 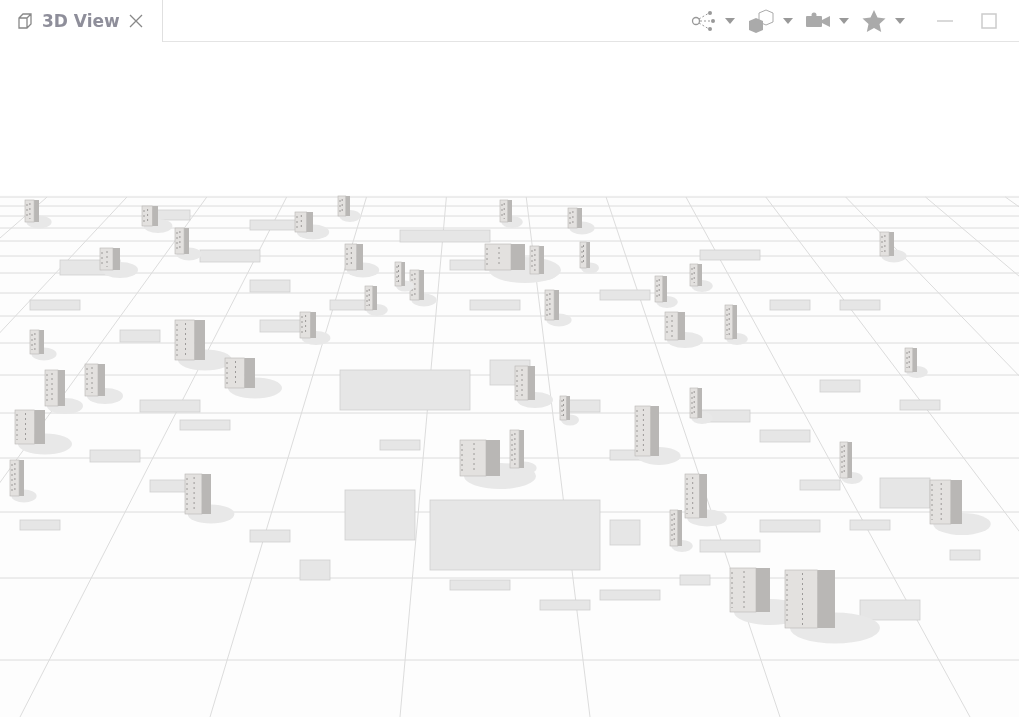 I want to click on view-tab: 3D View, so click(x=81, y=21).